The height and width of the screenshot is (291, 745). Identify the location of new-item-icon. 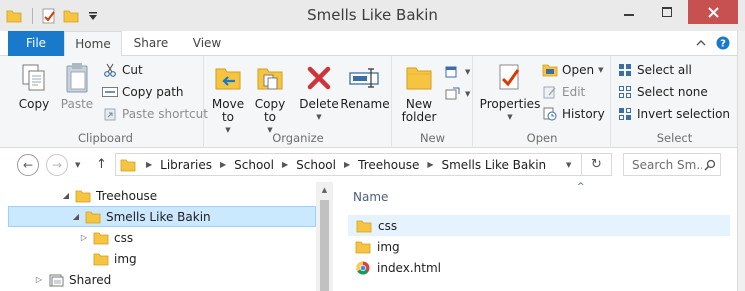
(453, 72).